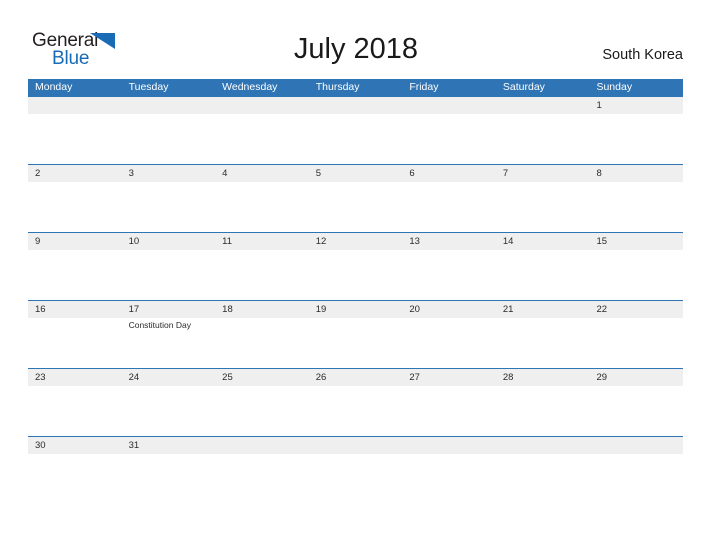 This screenshot has height=550, width=712. Describe the element at coordinates (159, 325) in the screenshot. I see `day-event: Constitution Day` at that location.